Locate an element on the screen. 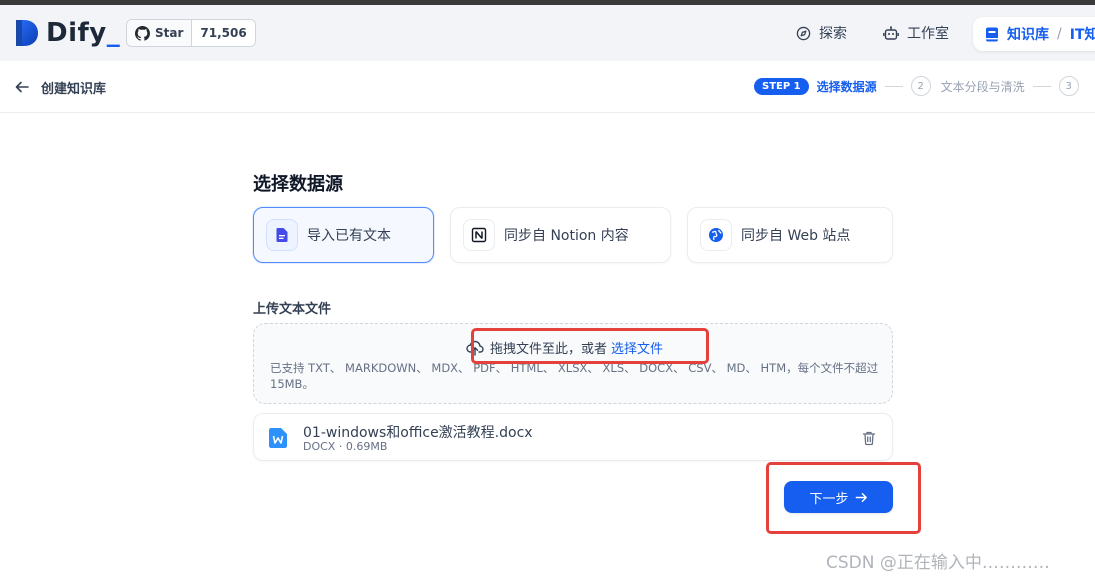  step-2-label: 文本分段与清洗 is located at coordinates (982, 86).